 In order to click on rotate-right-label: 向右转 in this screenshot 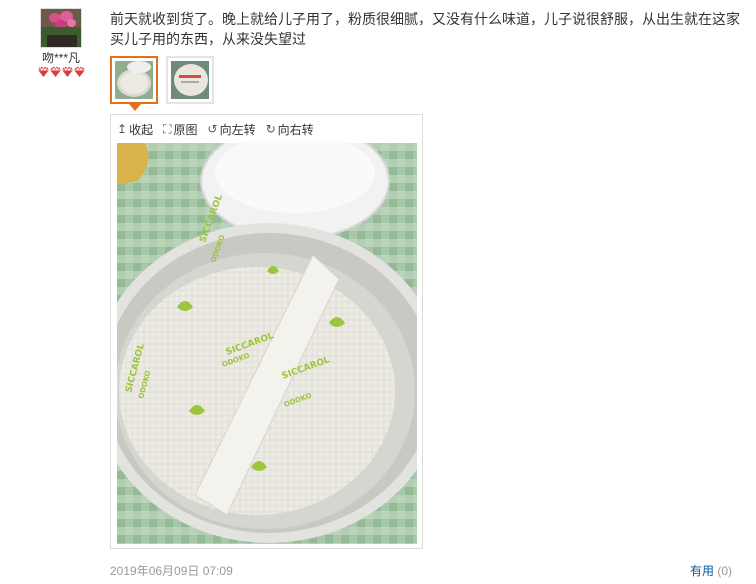, I will do `click(295, 129)`.